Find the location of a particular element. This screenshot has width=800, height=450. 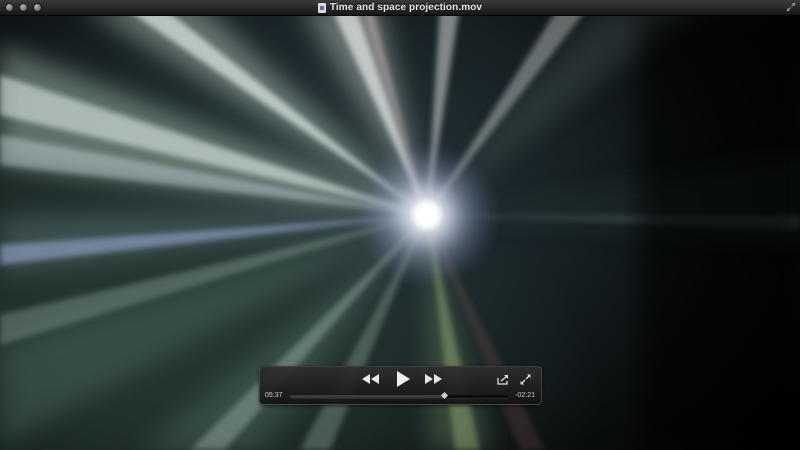

share-icon is located at coordinates (502, 380).